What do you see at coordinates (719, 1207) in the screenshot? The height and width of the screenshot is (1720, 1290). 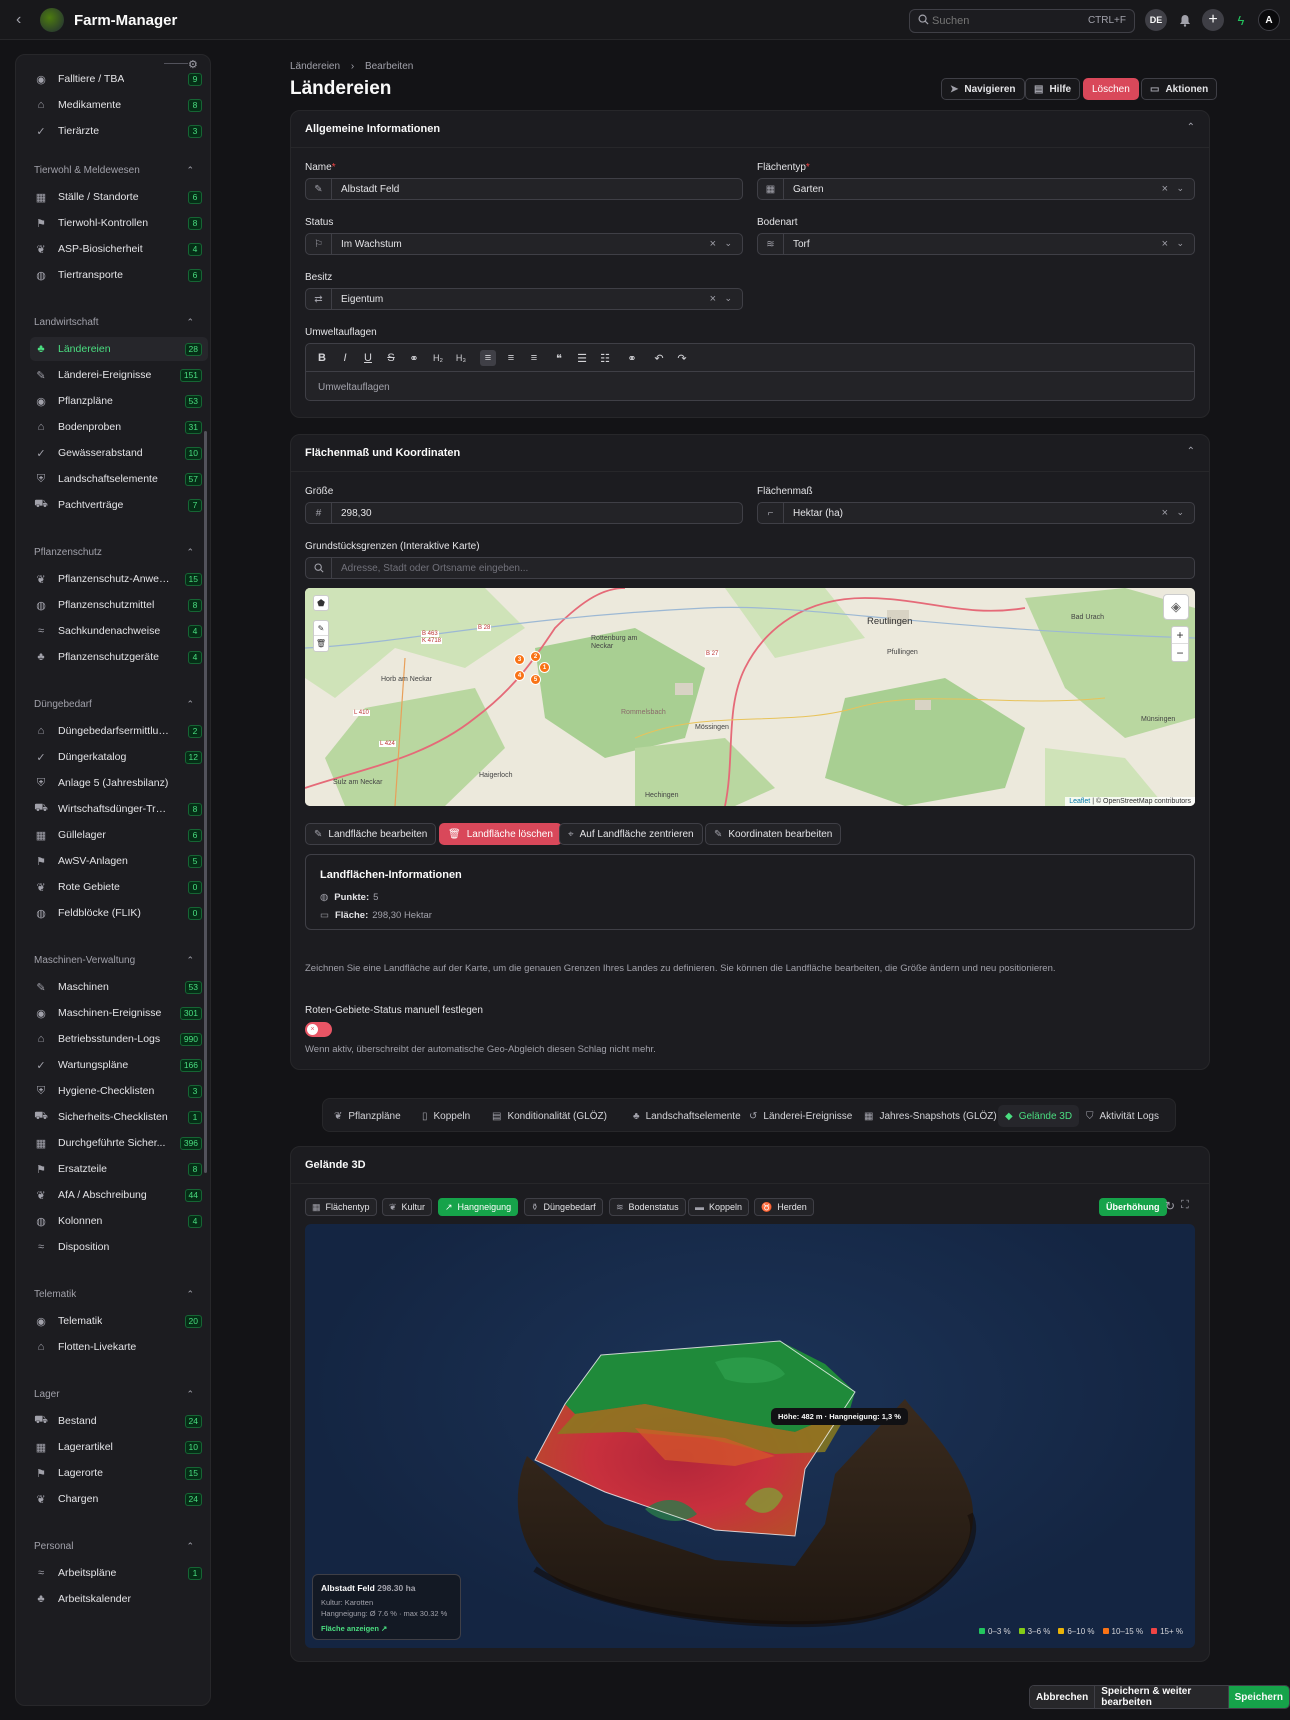 I see `layer-chip-paddocks: ▬ Koppeln` at bounding box center [719, 1207].